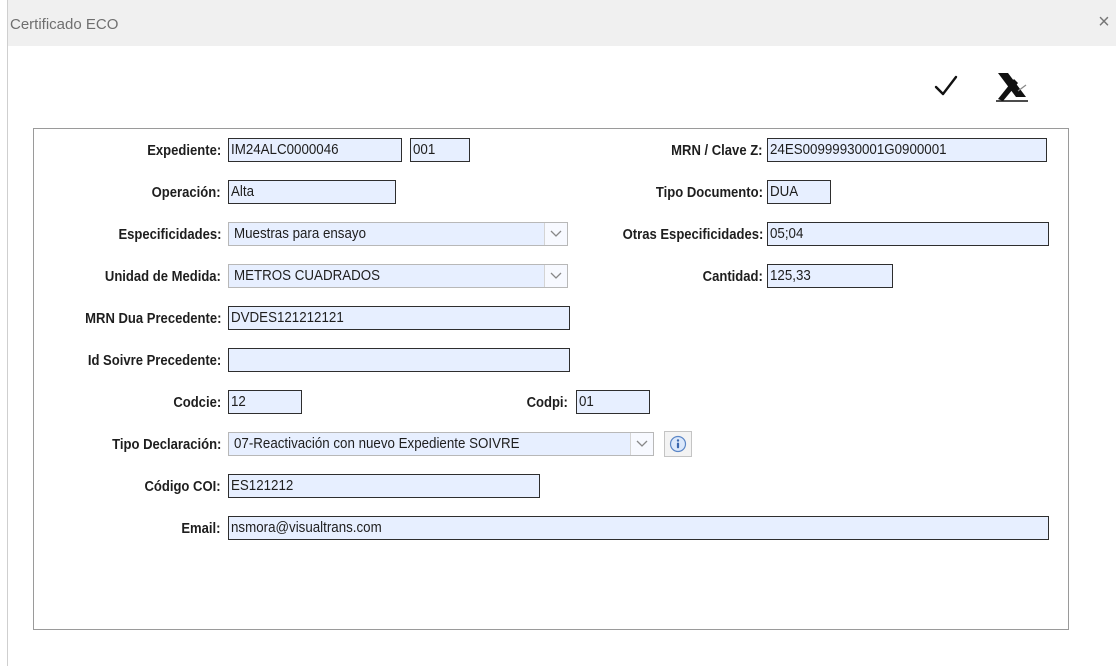 This screenshot has width=1116, height=666. I want to click on info-button, so click(678, 444).